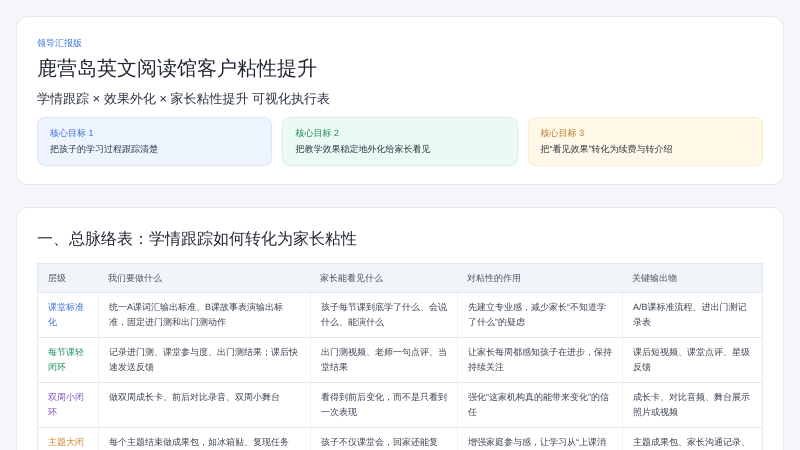 This screenshot has width=800, height=450. What do you see at coordinates (66, 314) in the screenshot?
I see `level-label: 课堂标准化` at bounding box center [66, 314].